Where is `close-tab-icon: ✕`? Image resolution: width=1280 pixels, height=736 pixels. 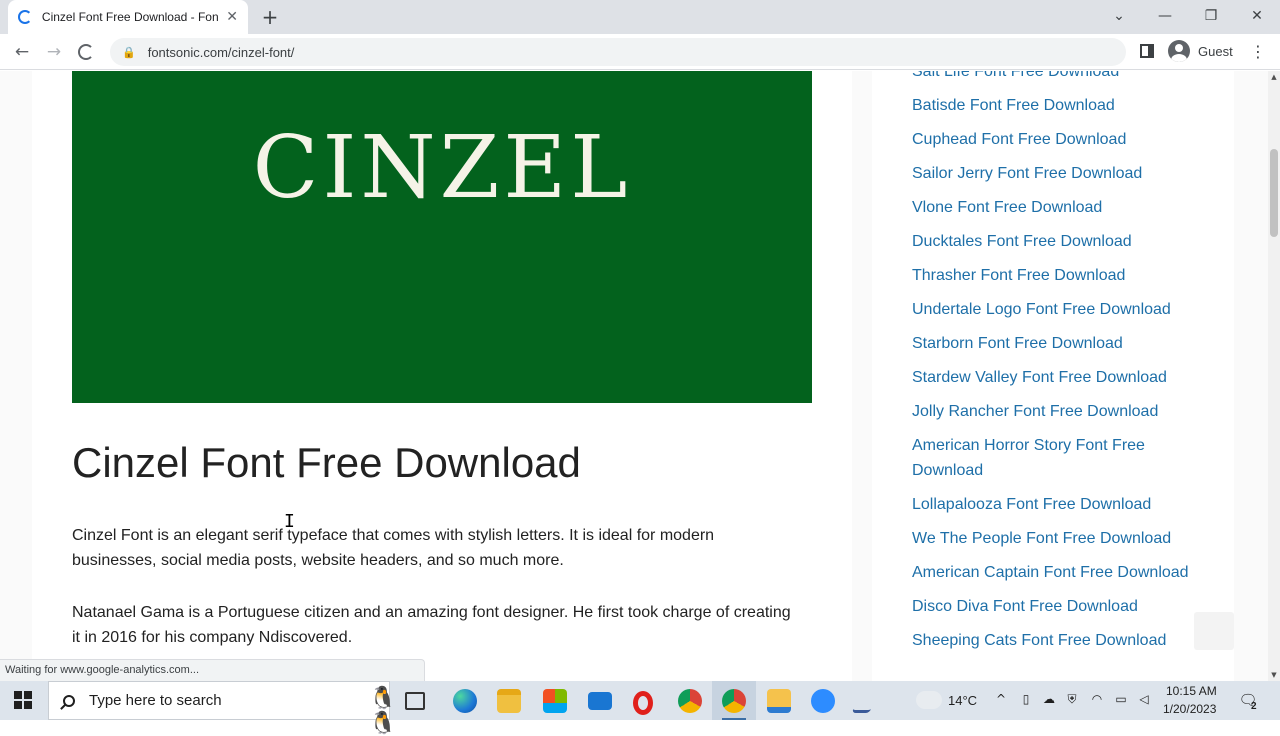
close-tab-icon: ✕ is located at coordinates (232, 17).